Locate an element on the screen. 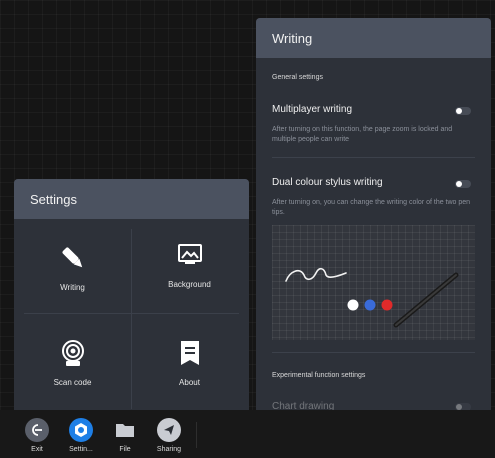  settings-tile-about: About is located at coordinates (189, 360).